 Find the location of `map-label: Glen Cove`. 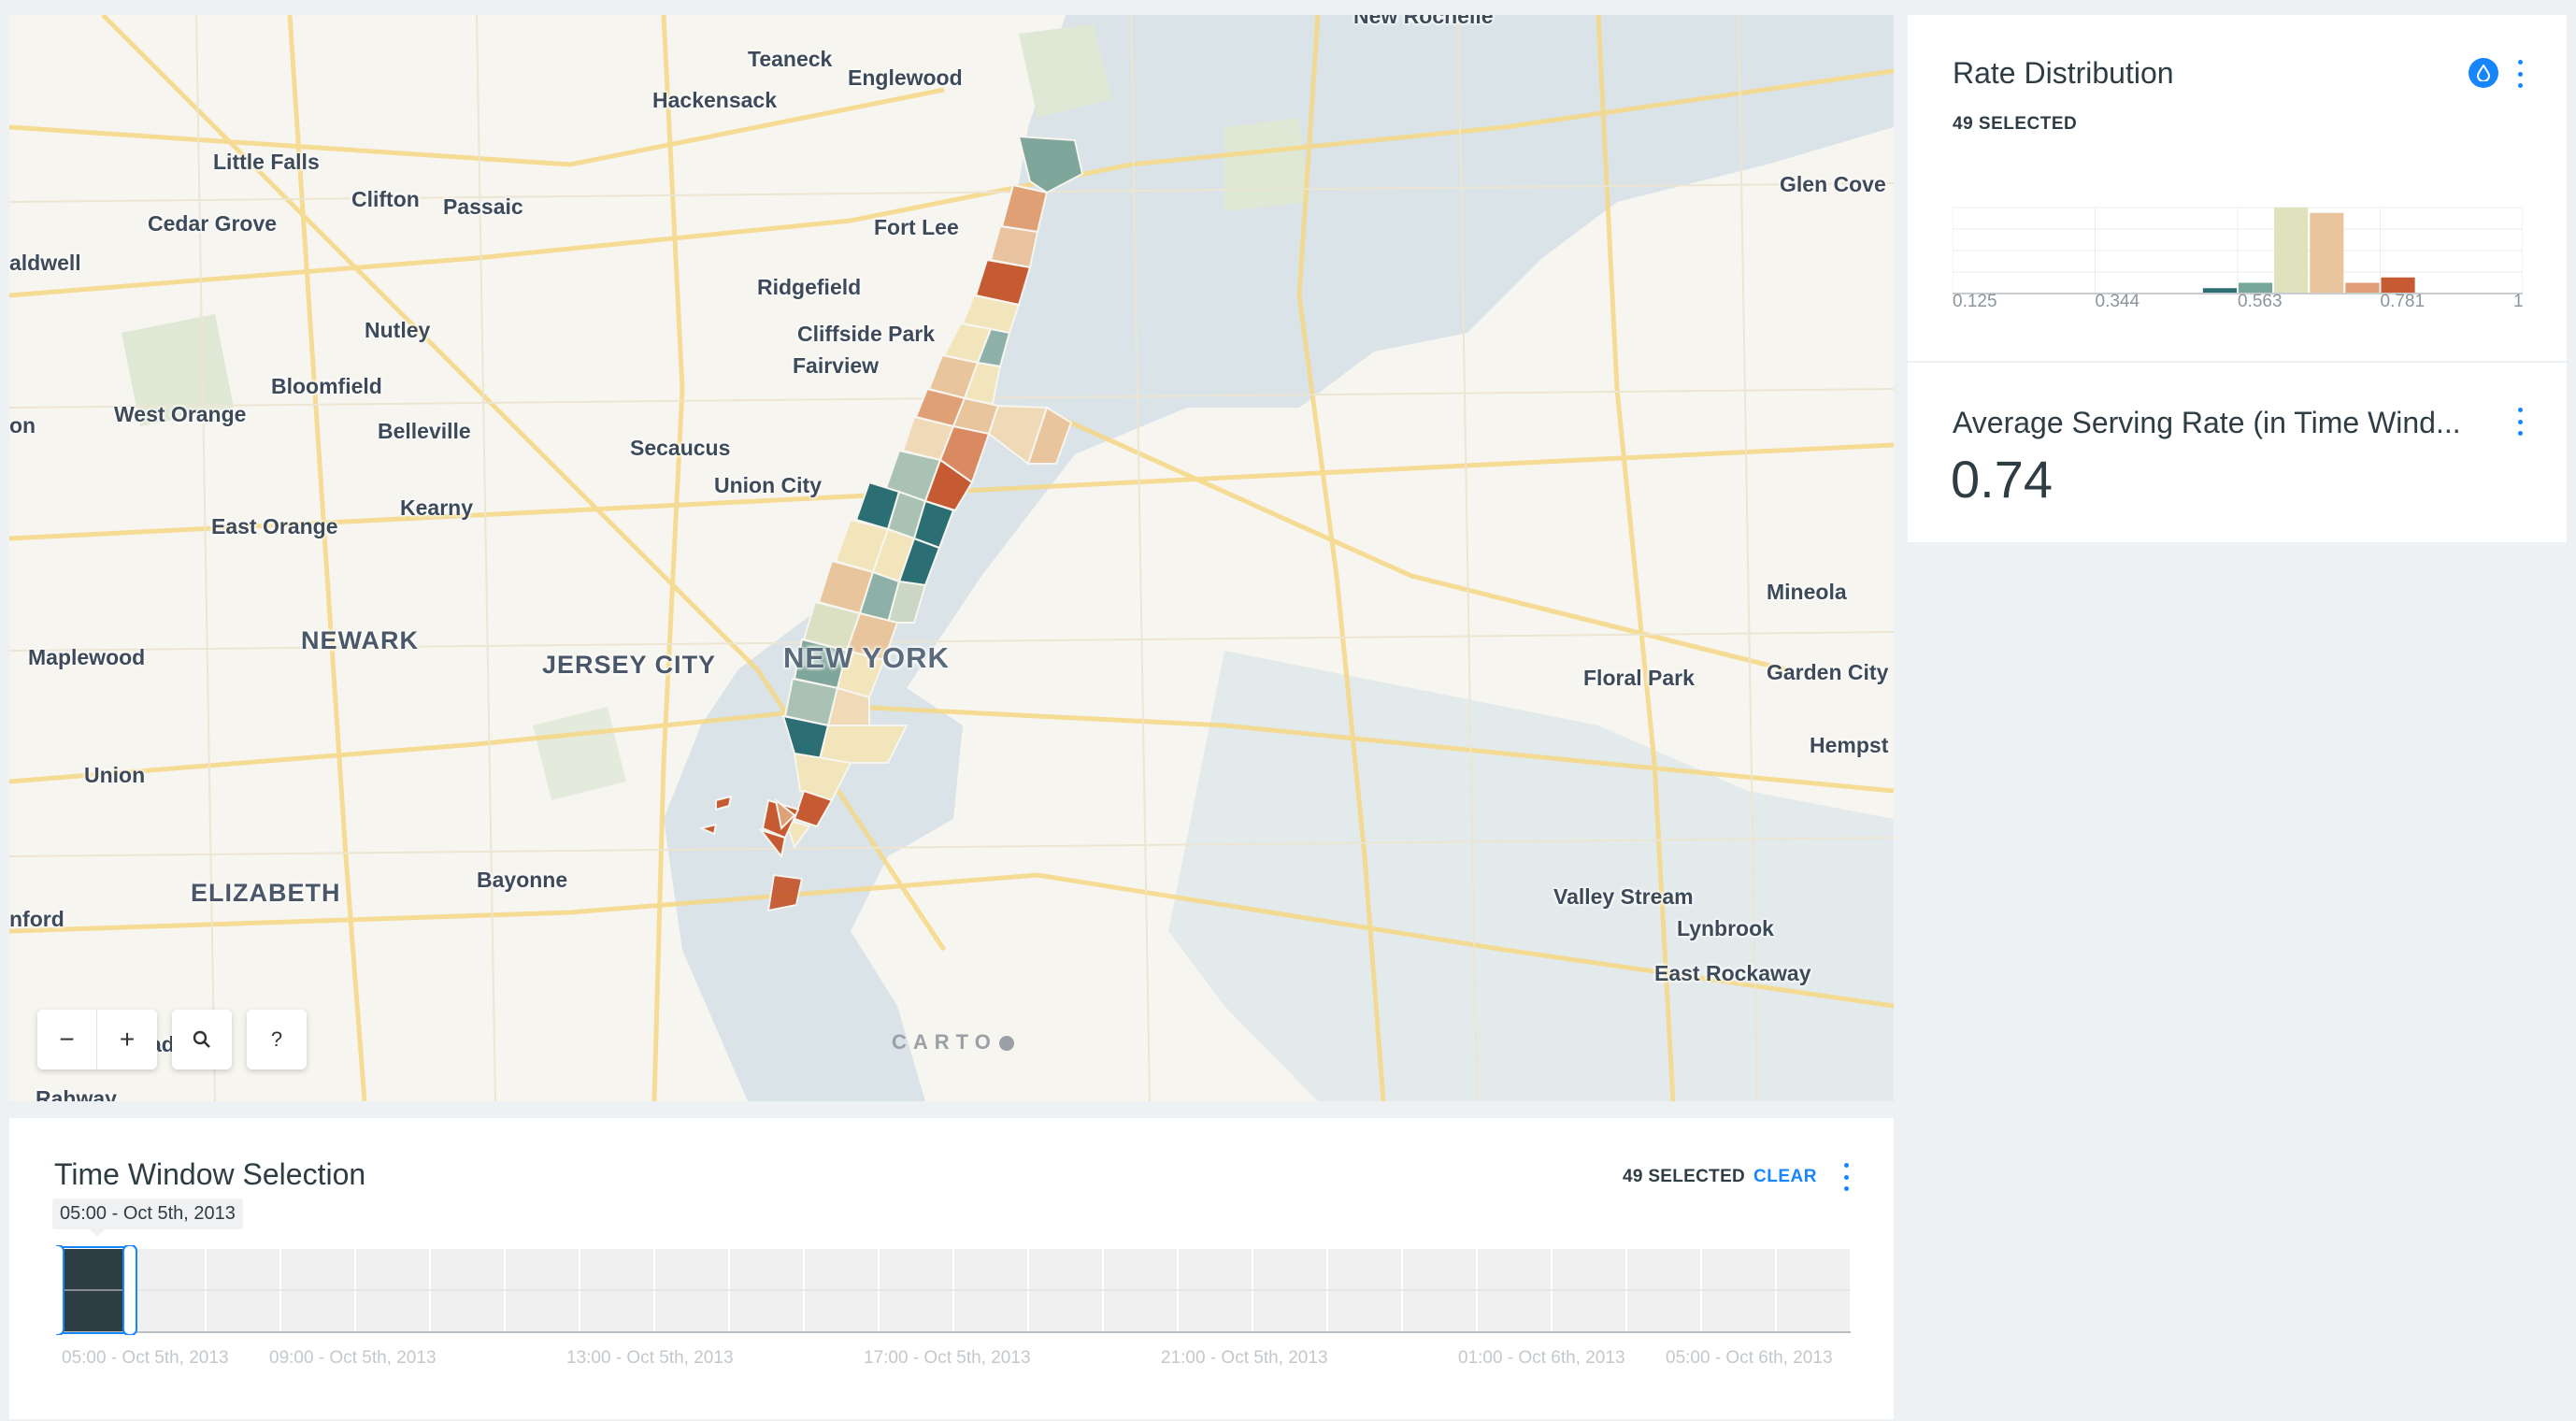

map-label: Glen Cove is located at coordinates (1833, 184).